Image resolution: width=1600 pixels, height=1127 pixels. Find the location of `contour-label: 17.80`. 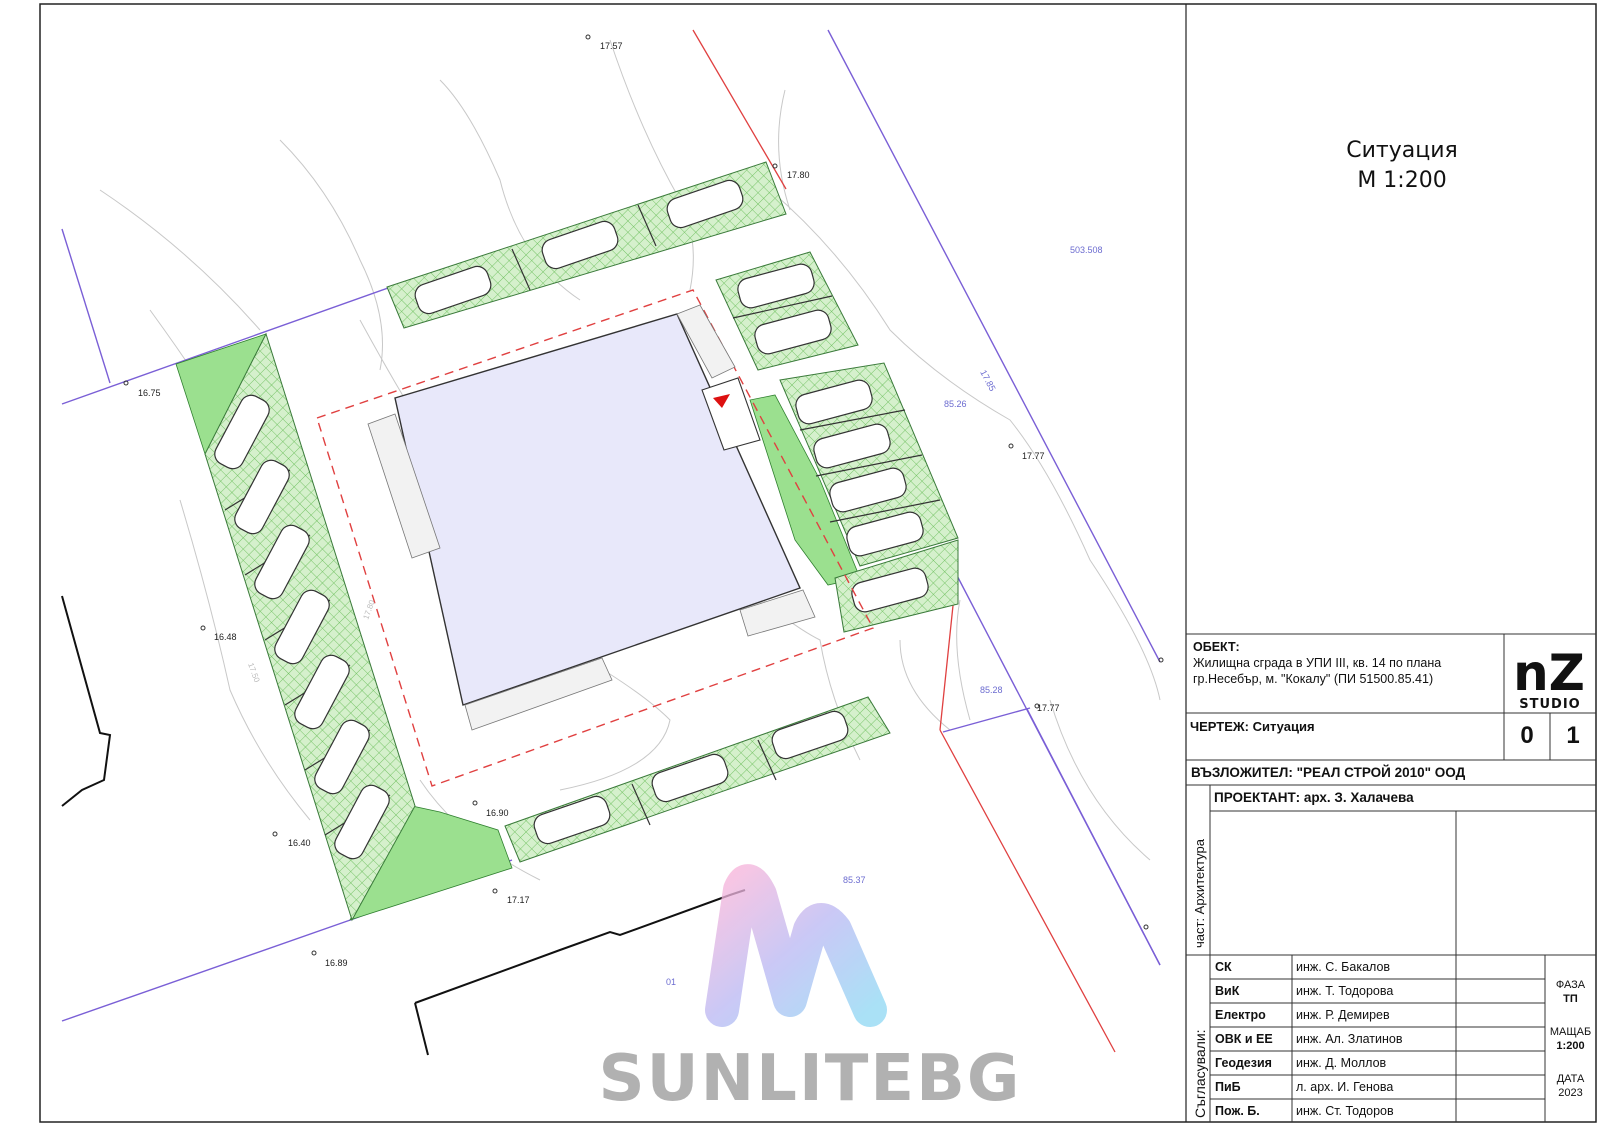

contour-label: 17.80 is located at coordinates (368, 609).